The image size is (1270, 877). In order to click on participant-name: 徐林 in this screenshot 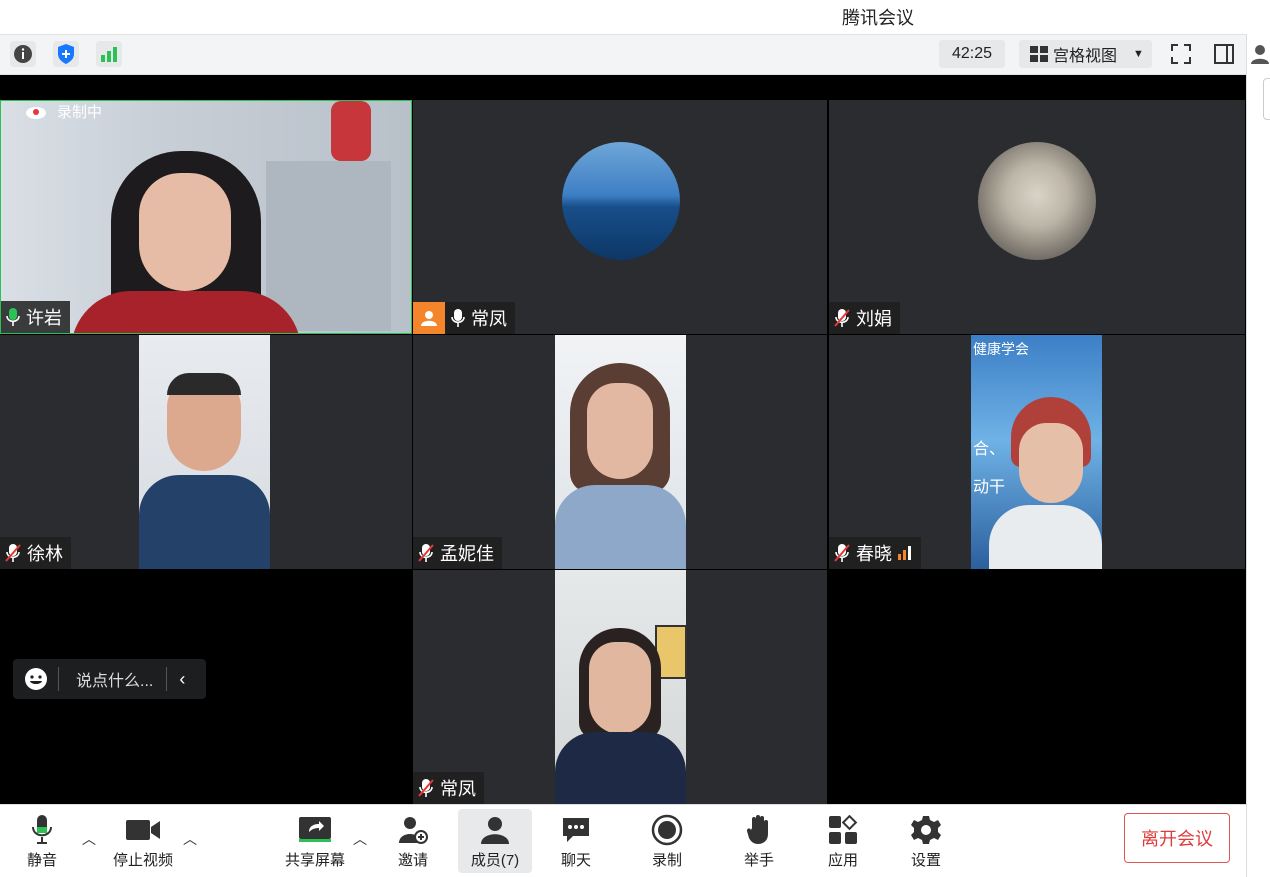, I will do `click(45, 554)`.